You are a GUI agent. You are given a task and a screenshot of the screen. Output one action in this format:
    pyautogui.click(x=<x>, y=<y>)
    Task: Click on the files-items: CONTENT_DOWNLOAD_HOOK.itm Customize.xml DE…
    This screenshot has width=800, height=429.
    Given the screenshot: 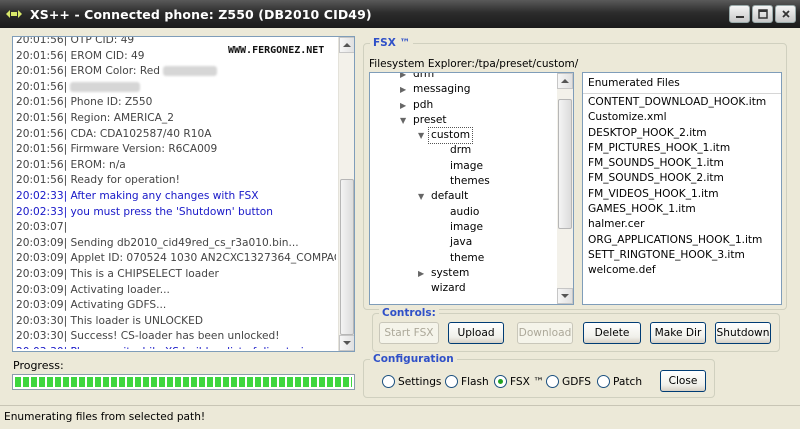 What is the action you would take?
    pyautogui.click(x=682, y=186)
    